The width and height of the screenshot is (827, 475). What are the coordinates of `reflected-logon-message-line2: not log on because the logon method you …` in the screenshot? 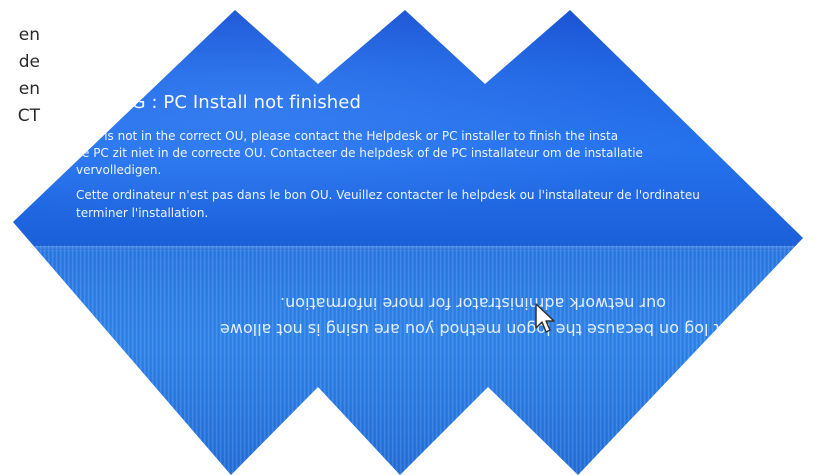 It's located at (480, 329).